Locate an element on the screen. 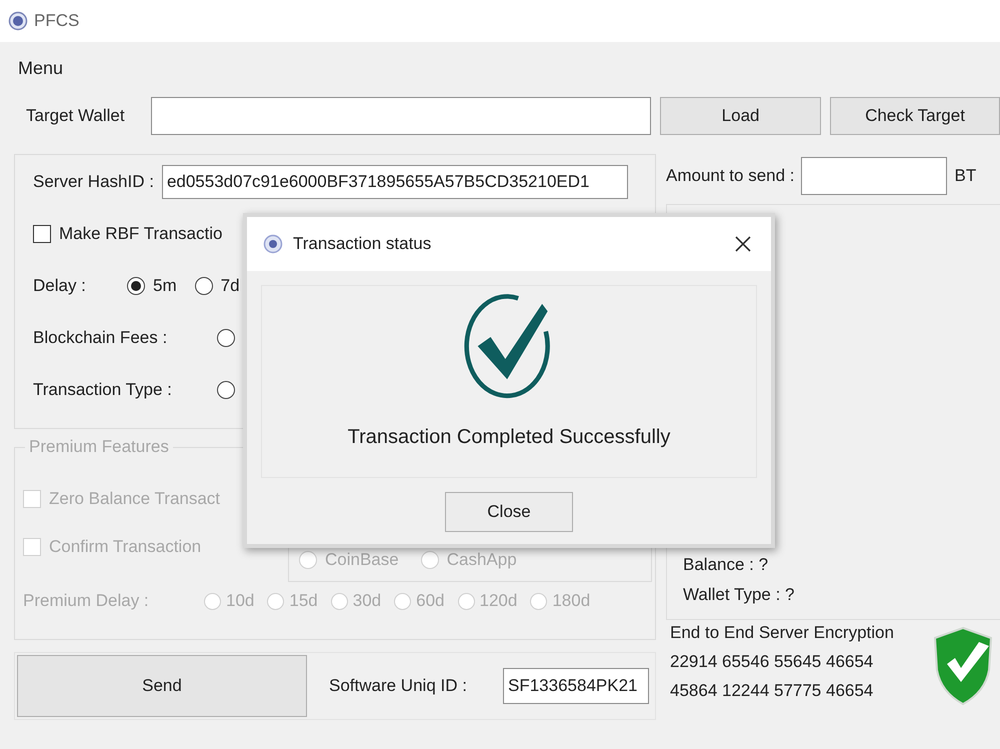 The image size is (1000, 749). send-button: Send is located at coordinates (162, 686).